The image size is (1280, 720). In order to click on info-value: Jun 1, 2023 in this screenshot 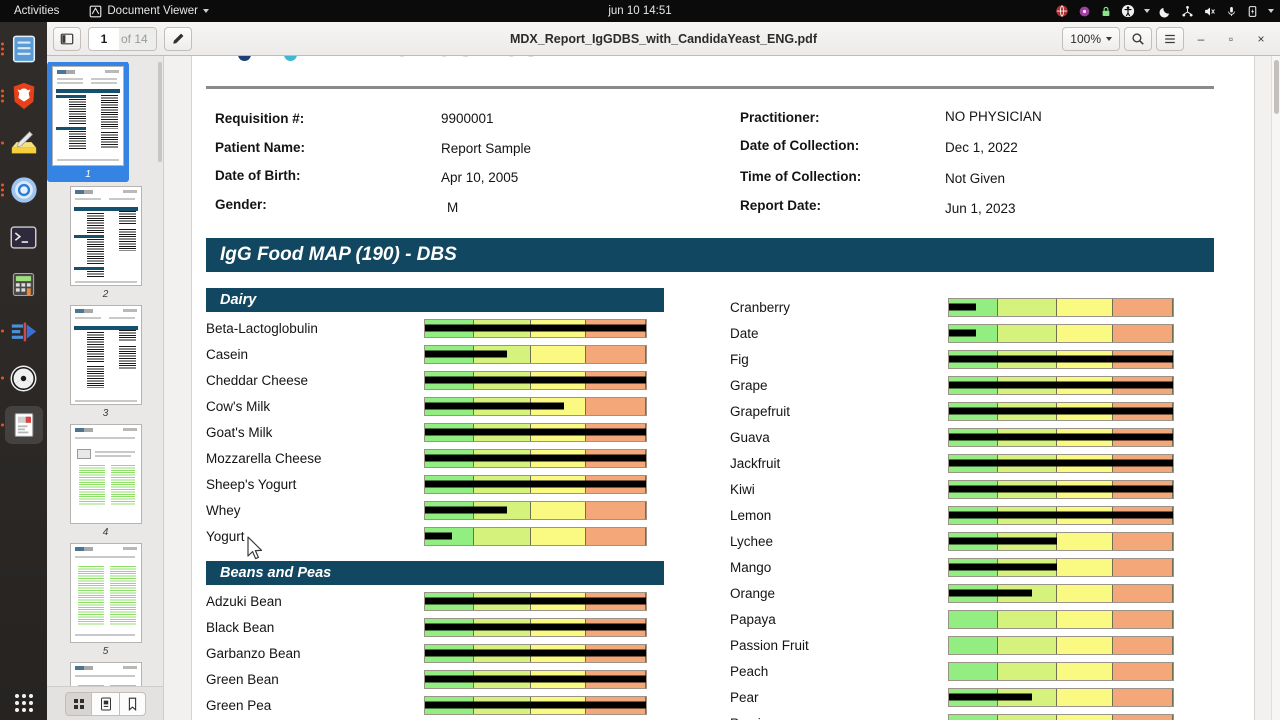, I will do `click(980, 208)`.